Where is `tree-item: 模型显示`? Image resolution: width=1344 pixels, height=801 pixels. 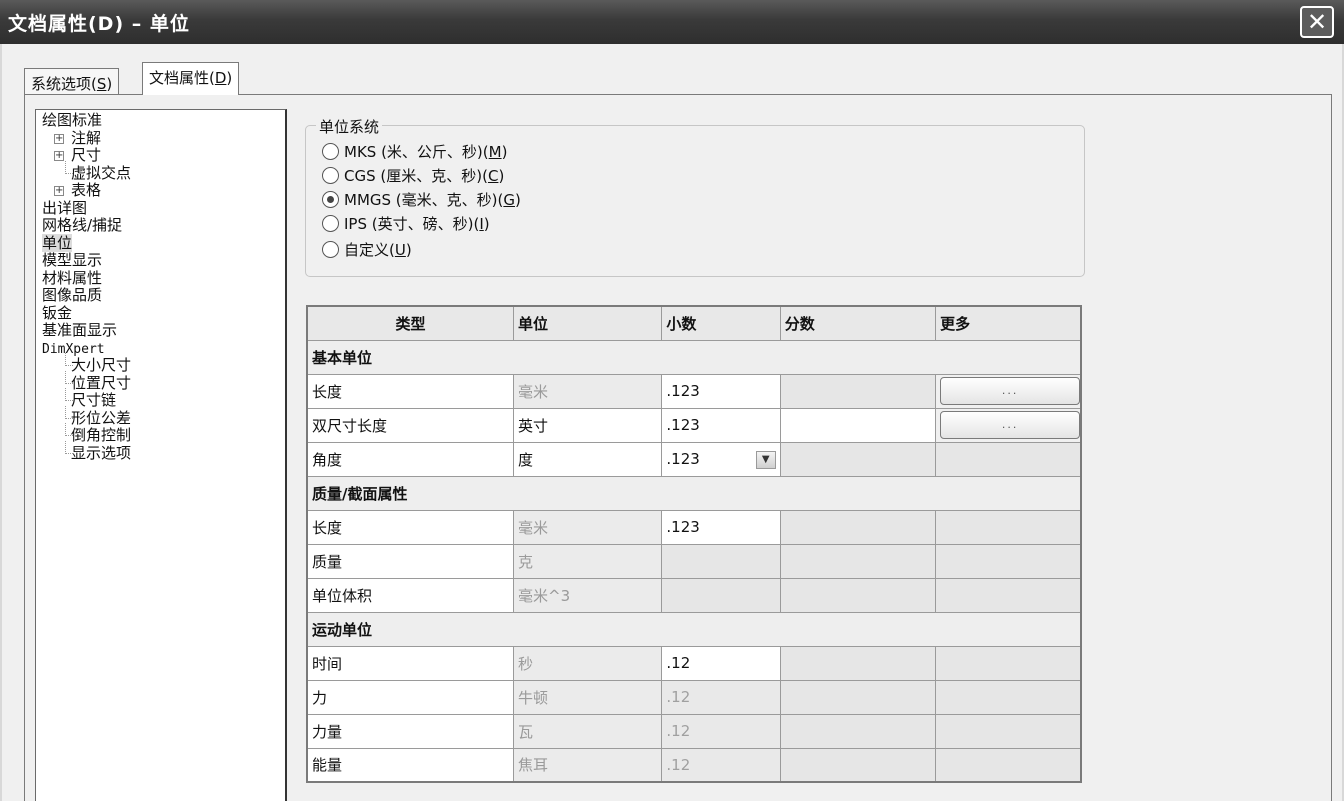 tree-item: 模型显示 is located at coordinates (160, 260).